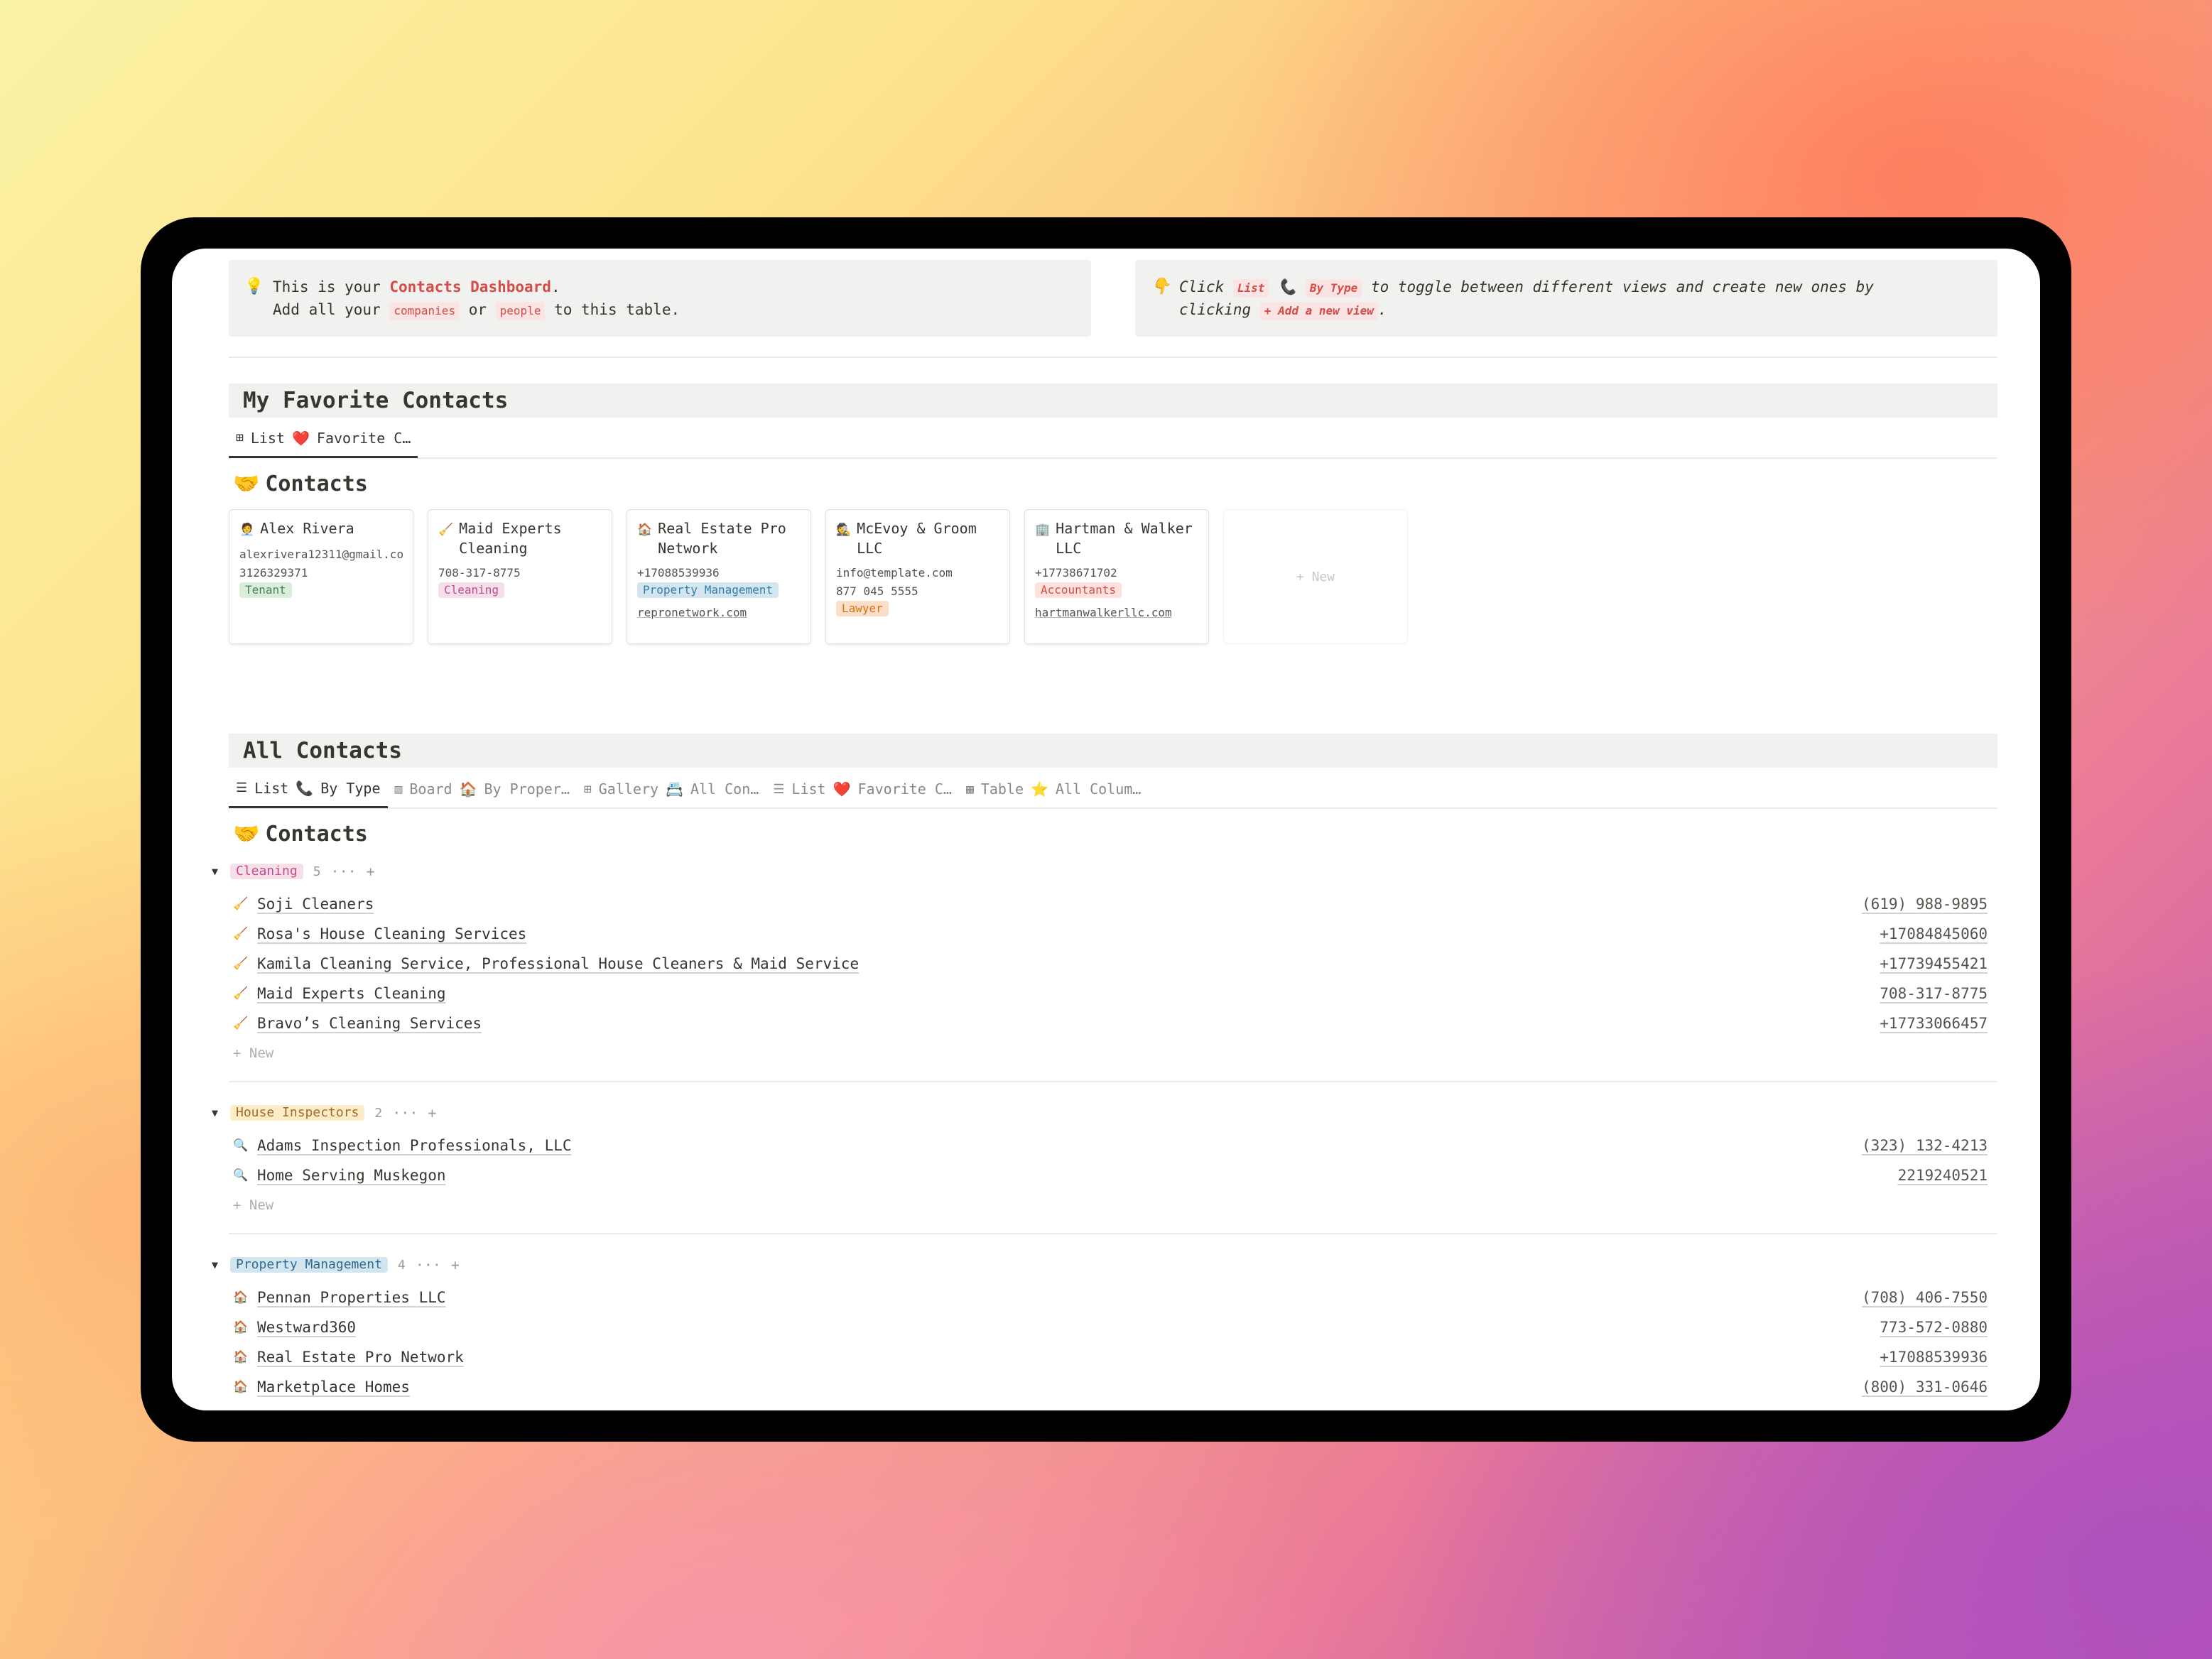  Describe the element at coordinates (1113, 1023) in the screenshot. I see `list-item: 🧹 Bravo’s Cleaning Services +17733066457` at that location.